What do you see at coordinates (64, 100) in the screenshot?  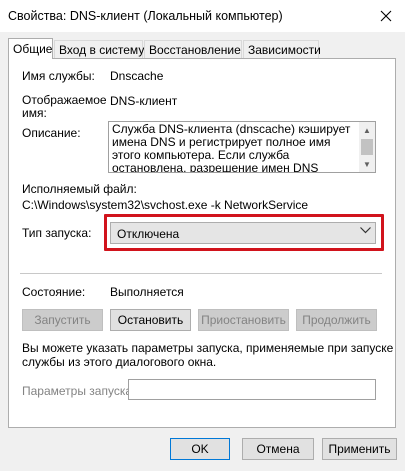 I see `display-name-label-line1: Отображаемое` at bounding box center [64, 100].